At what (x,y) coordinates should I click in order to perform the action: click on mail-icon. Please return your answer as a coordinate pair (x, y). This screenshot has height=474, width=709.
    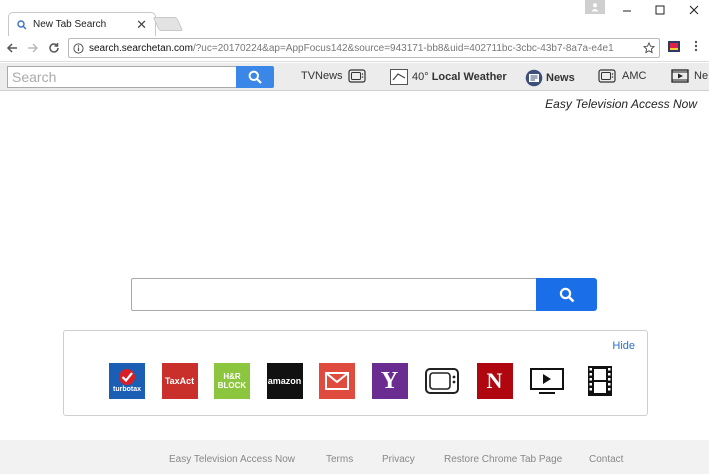
    Looking at the image, I should click on (337, 381).